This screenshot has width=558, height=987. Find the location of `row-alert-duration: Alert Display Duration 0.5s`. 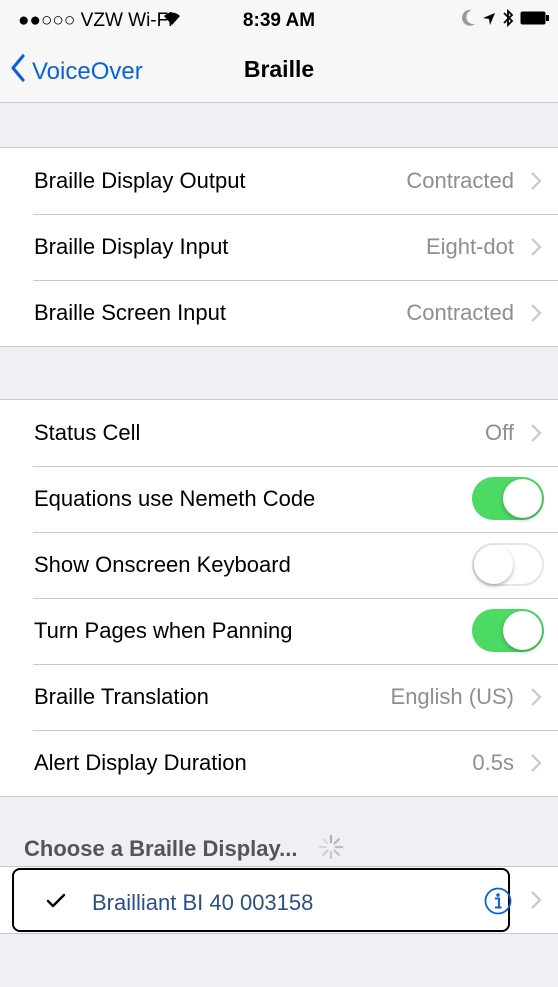

row-alert-duration: Alert Display Duration 0.5s is located at coordinates (279, 763).